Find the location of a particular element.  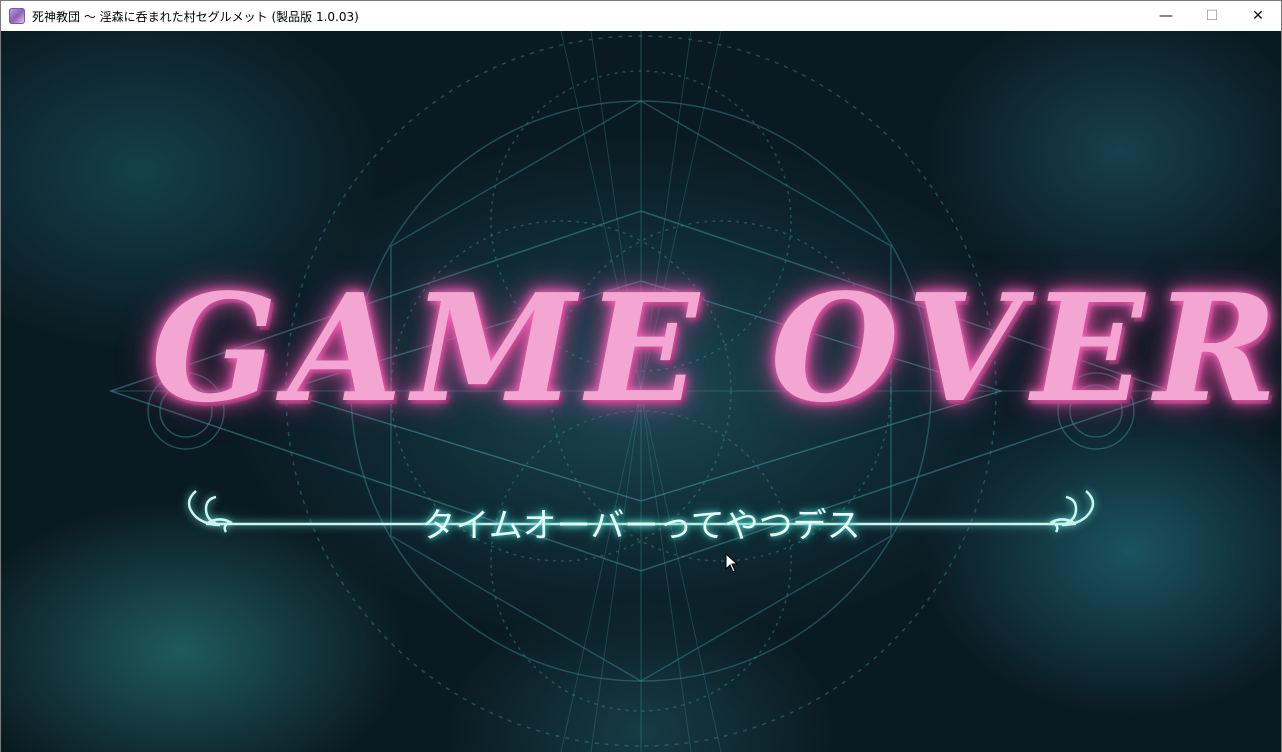

app-icon is located at coordinates (17, 16).